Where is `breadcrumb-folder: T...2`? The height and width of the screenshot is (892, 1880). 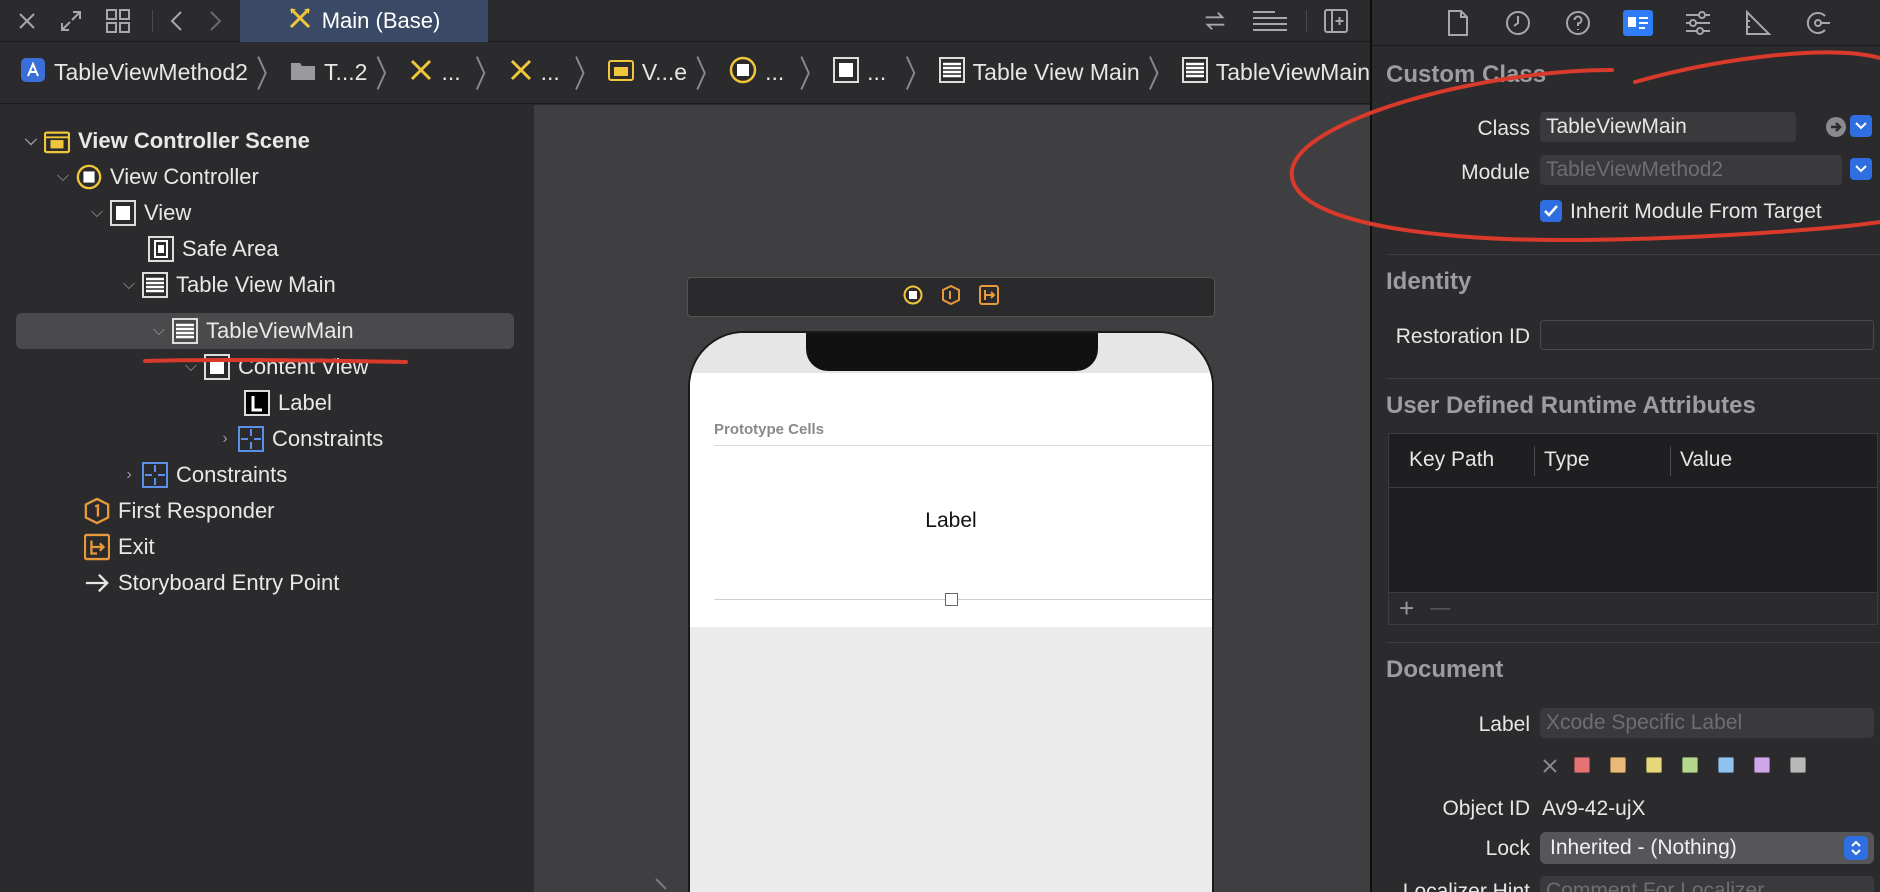
breadcrumb-folder: T...2 is located at coordinates (328, 73).